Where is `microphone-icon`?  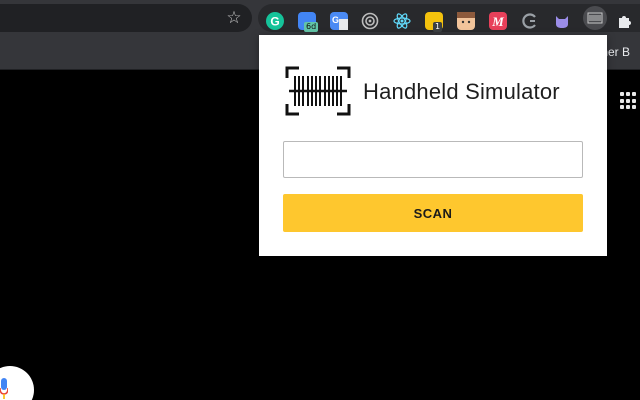
microphone-icon is located at coordinates (4, 388).